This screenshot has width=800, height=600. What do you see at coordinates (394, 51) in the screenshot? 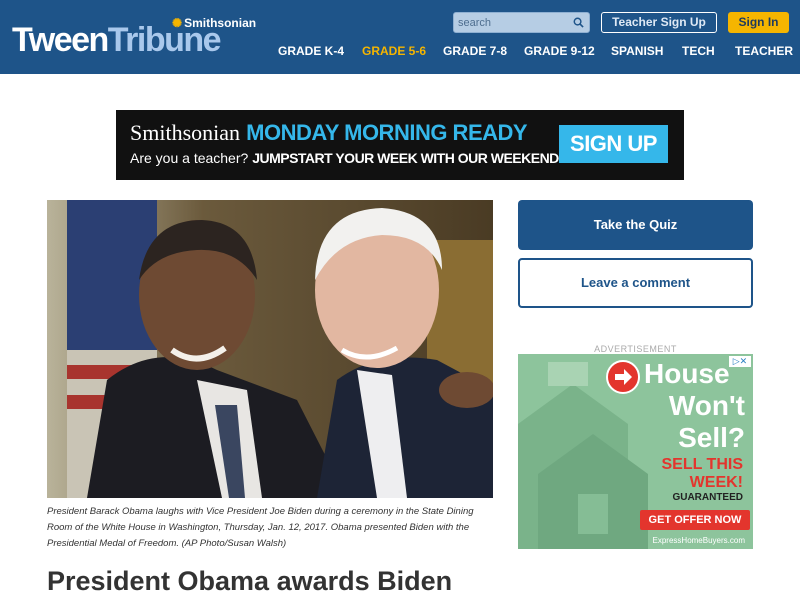
I see `nav-grade-5-6: GRADE 5-6` at bounding box center [394, 51].